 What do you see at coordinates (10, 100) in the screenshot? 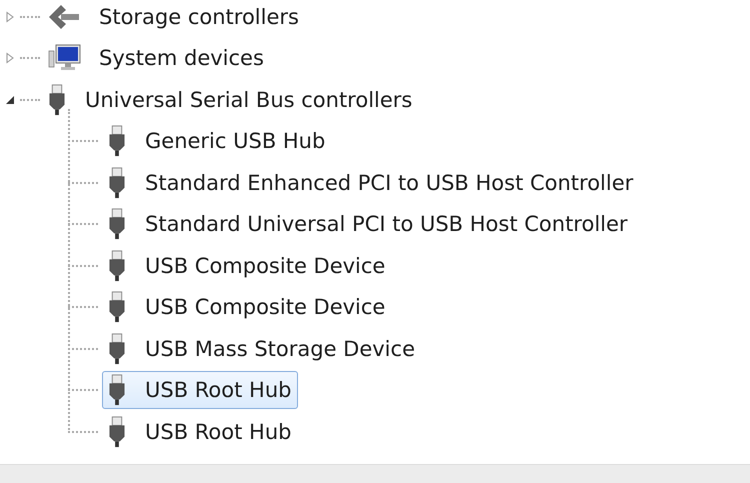
I see `collapse-arrow-icon` at bounding box center [10, 100].